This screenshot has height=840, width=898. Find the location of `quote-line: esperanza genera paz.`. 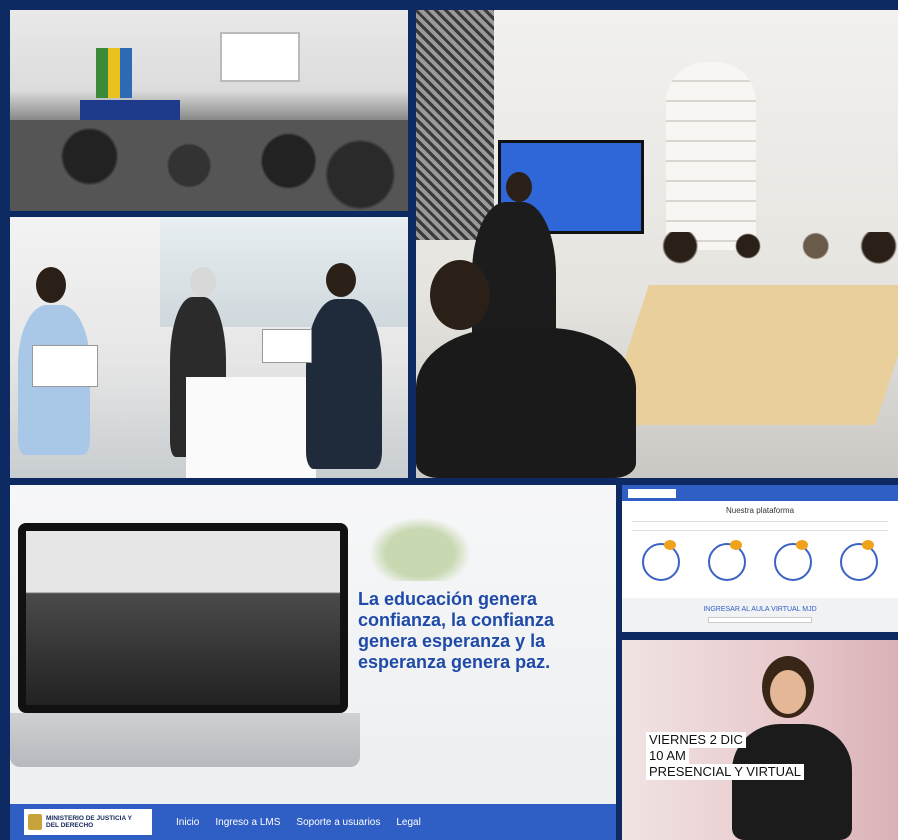

quote-line: esperanza genera paz. is located at coordinates (454, 662).